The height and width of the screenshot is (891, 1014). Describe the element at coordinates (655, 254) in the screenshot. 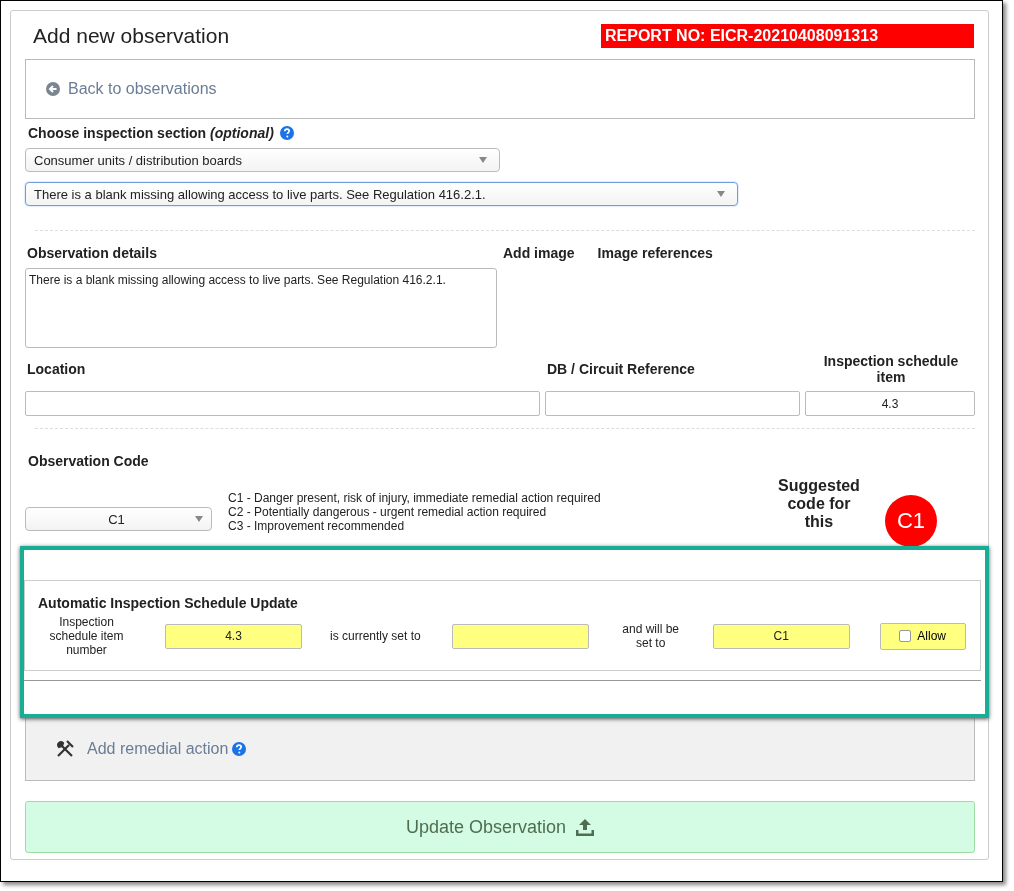

I see `image-references-label: Image references` at that location.